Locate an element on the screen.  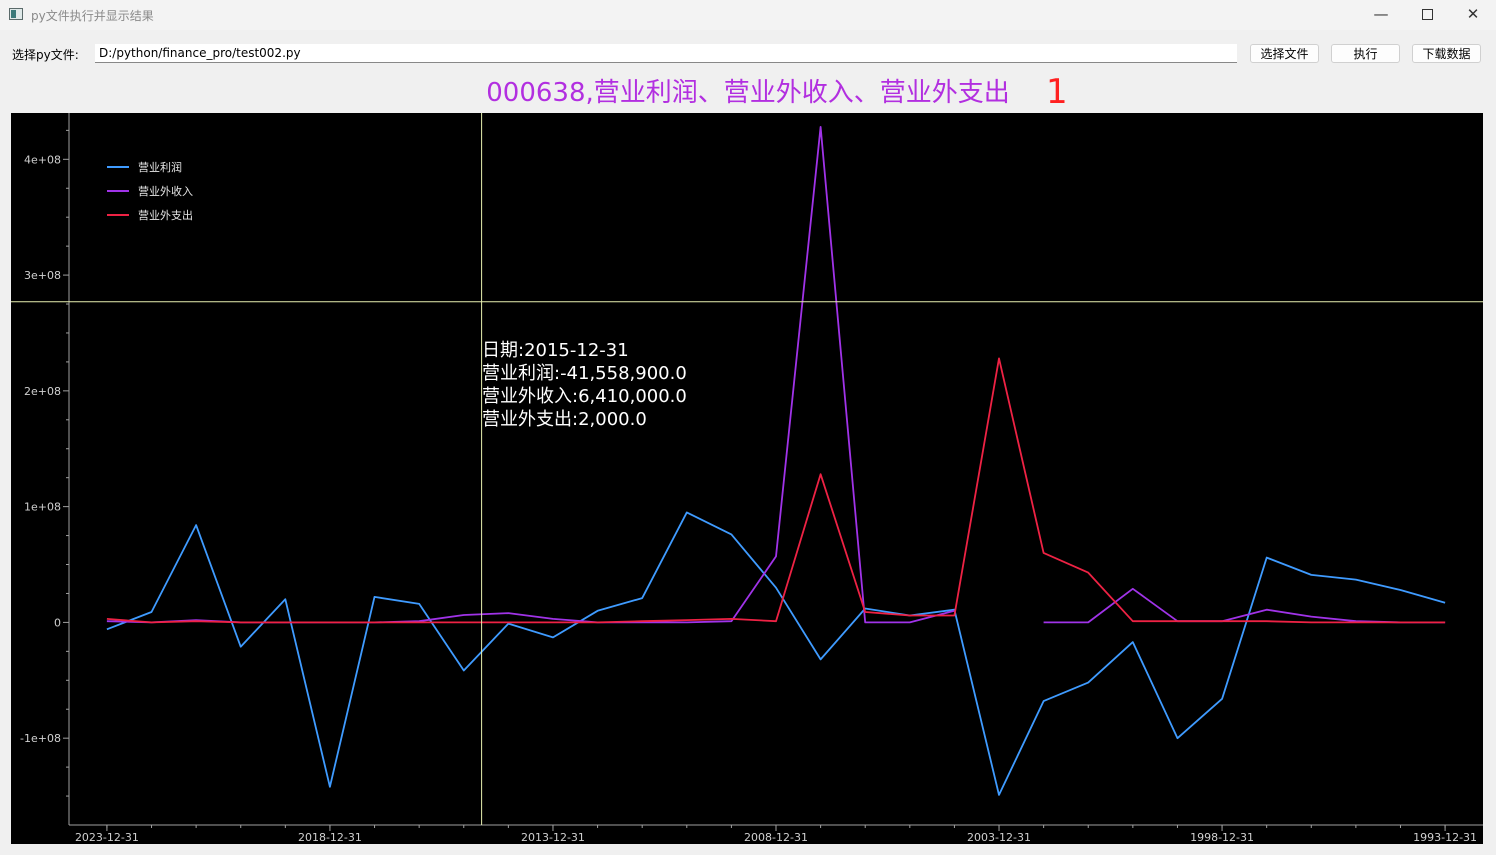
run-button: 执行 is located at coordinates (1365, 53).